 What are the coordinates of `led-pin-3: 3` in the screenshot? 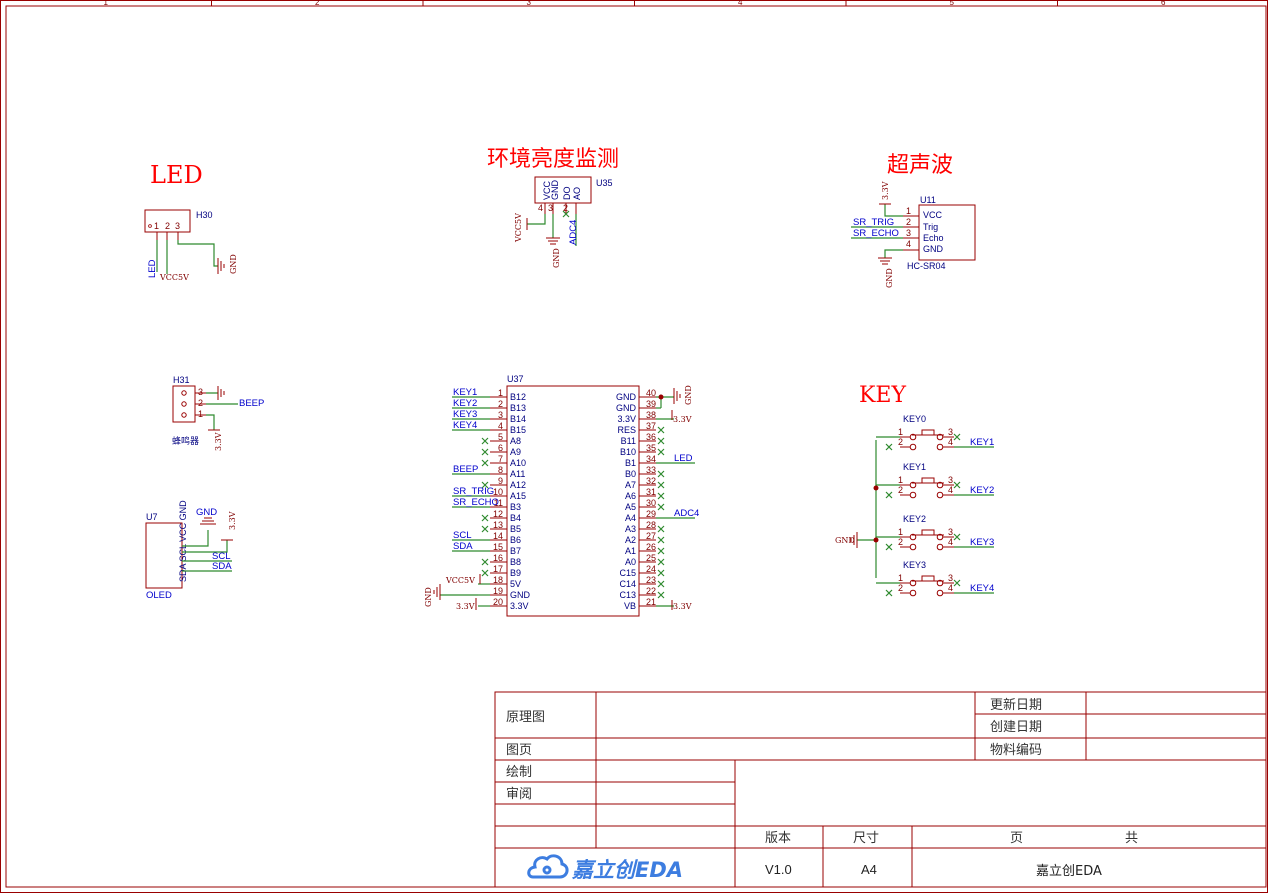 It's located at (177, 226).